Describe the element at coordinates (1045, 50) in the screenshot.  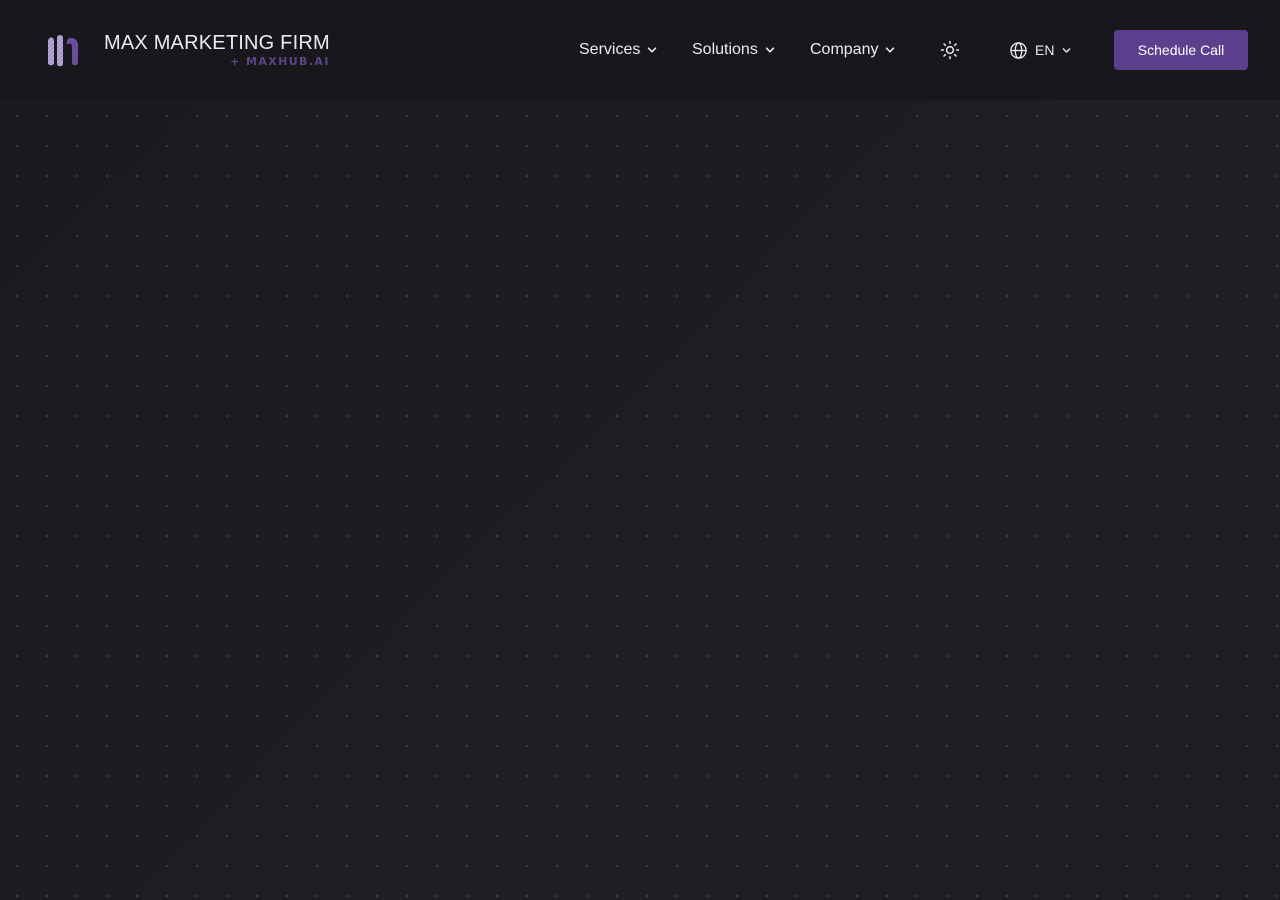
I see `language-label: EN` at that location.